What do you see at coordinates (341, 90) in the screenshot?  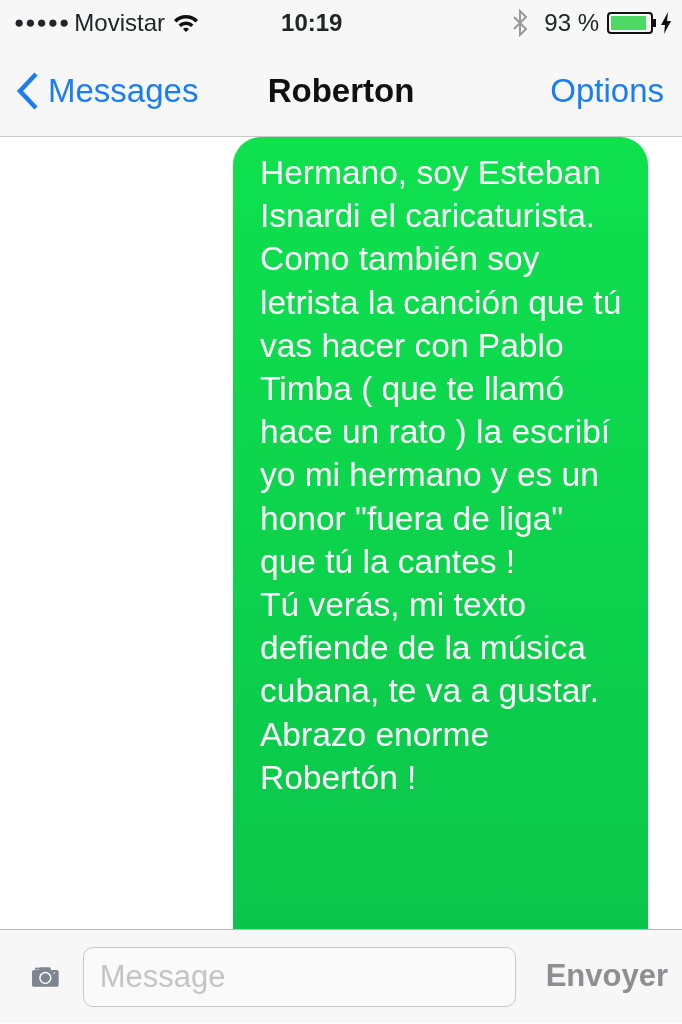 I see `conversation-title: Roberton` at bounding box center [341, 90].